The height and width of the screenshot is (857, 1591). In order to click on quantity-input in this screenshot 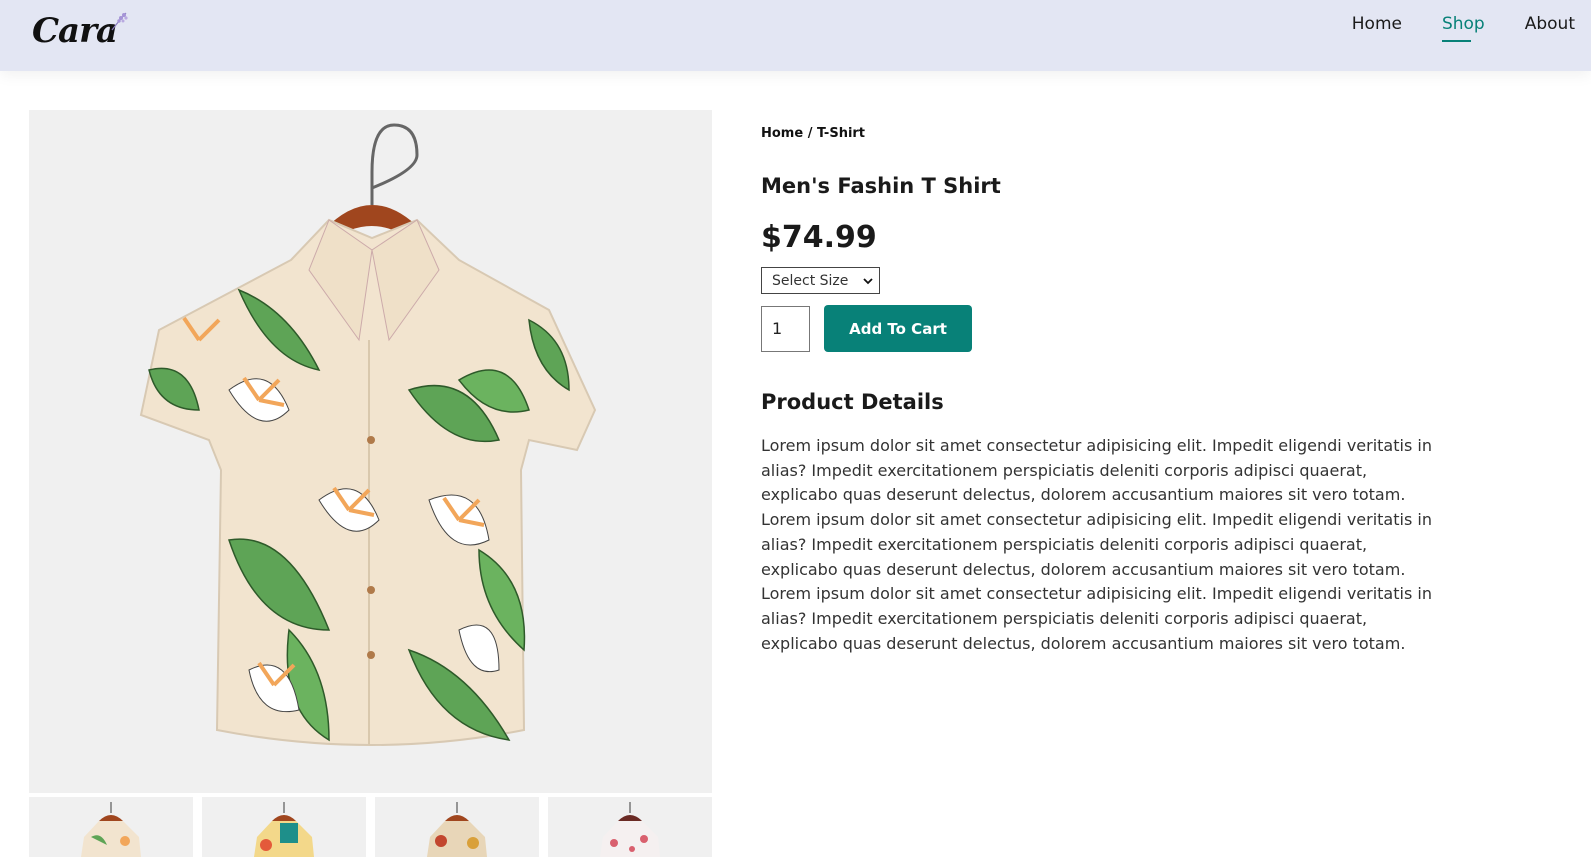, I will do `click(785, 328)`.